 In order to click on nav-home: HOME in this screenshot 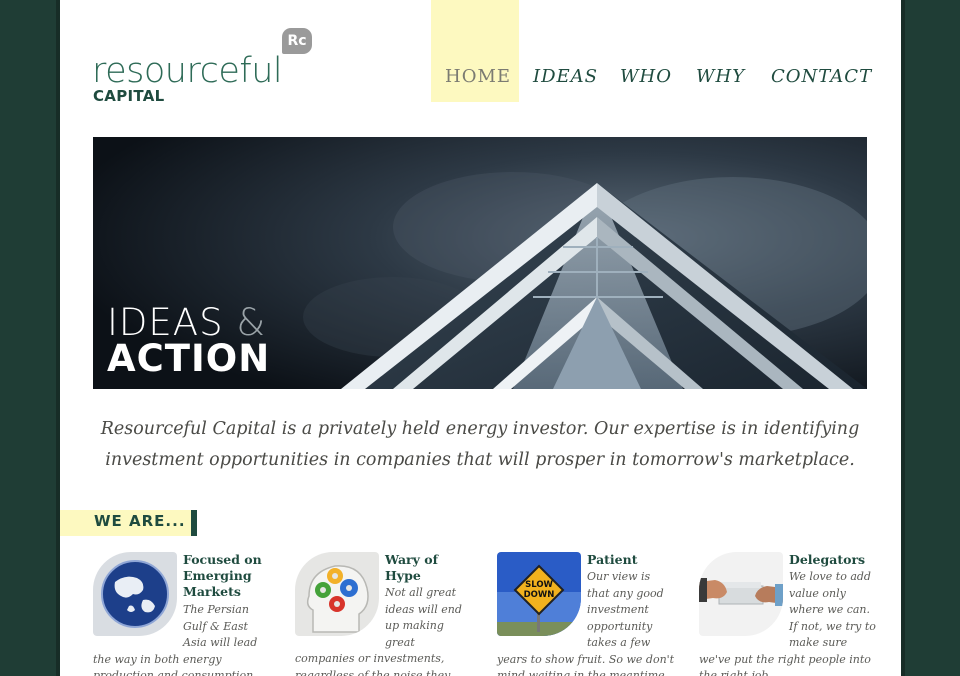, I will do `click(478, 77)`.